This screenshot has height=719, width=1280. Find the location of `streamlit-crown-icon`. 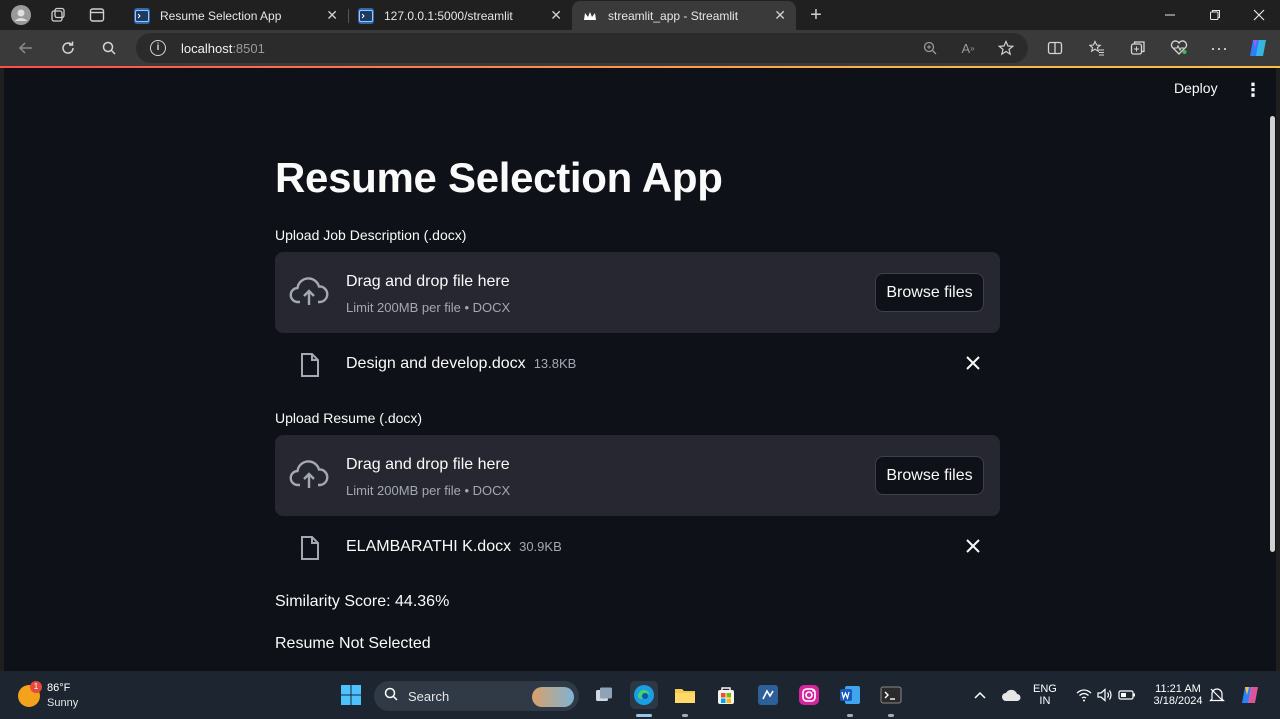

streamlit-crown-icon is located at coordinates (590, 16).